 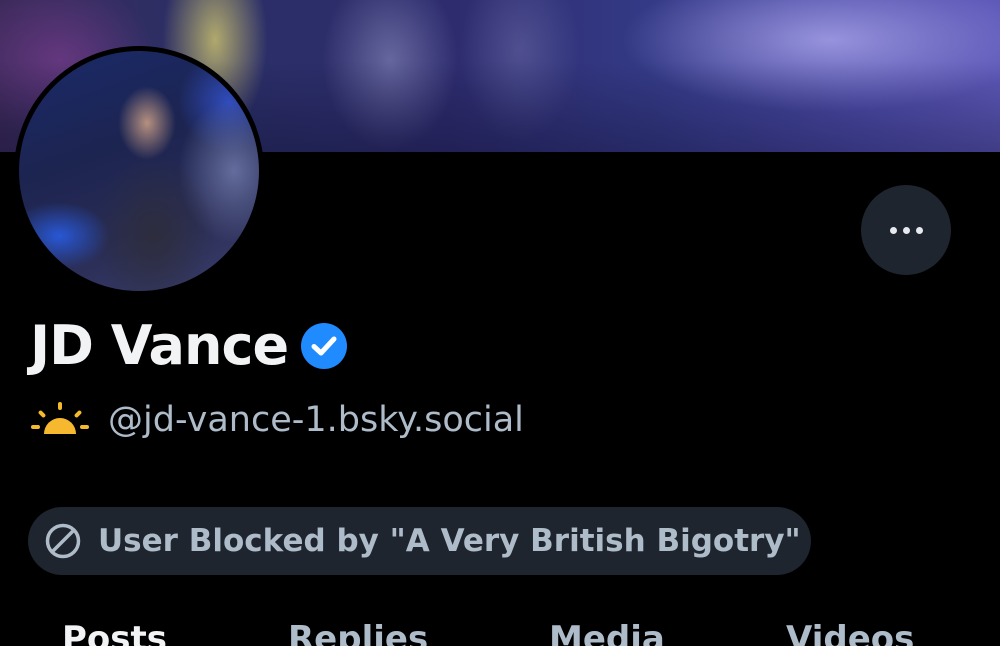 I want to click on profile-tabs: Posts Replies Media Videos, so click(x=500, y=629).